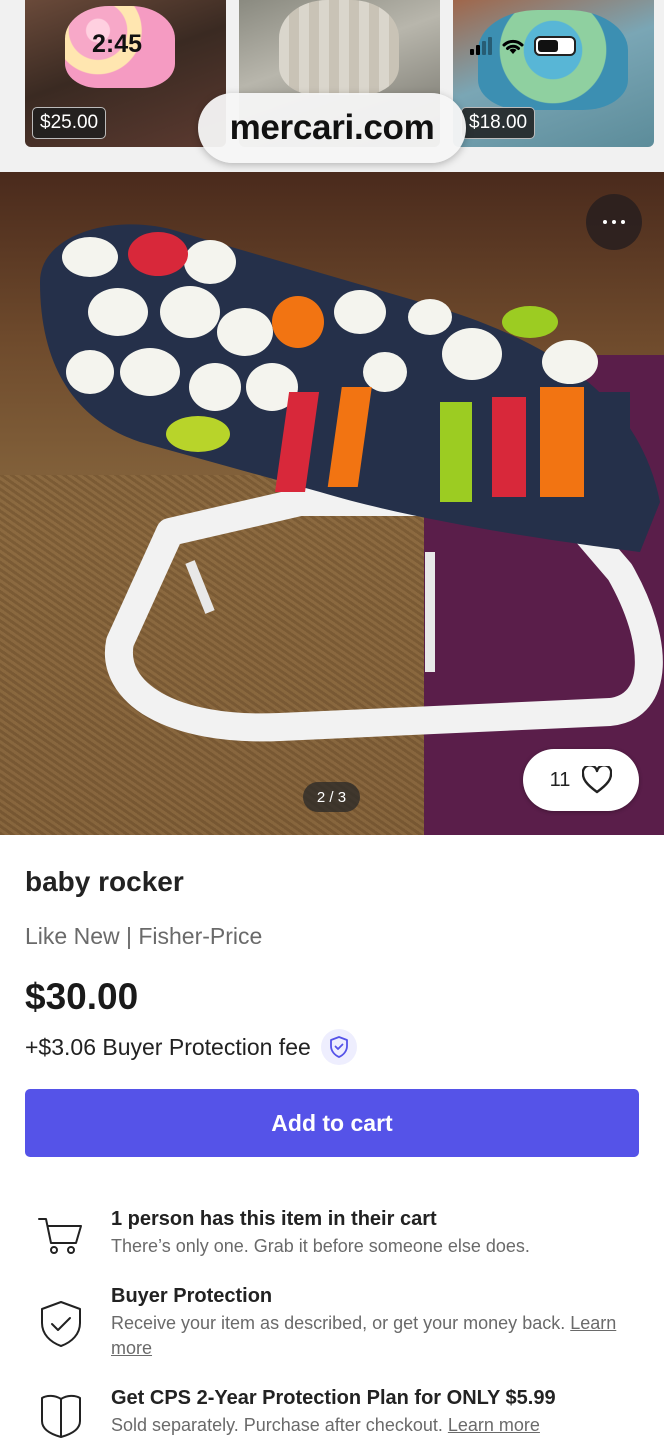 This screenshot has width=664, height=1440. I want to click on heart-icon, so click(597, 780).